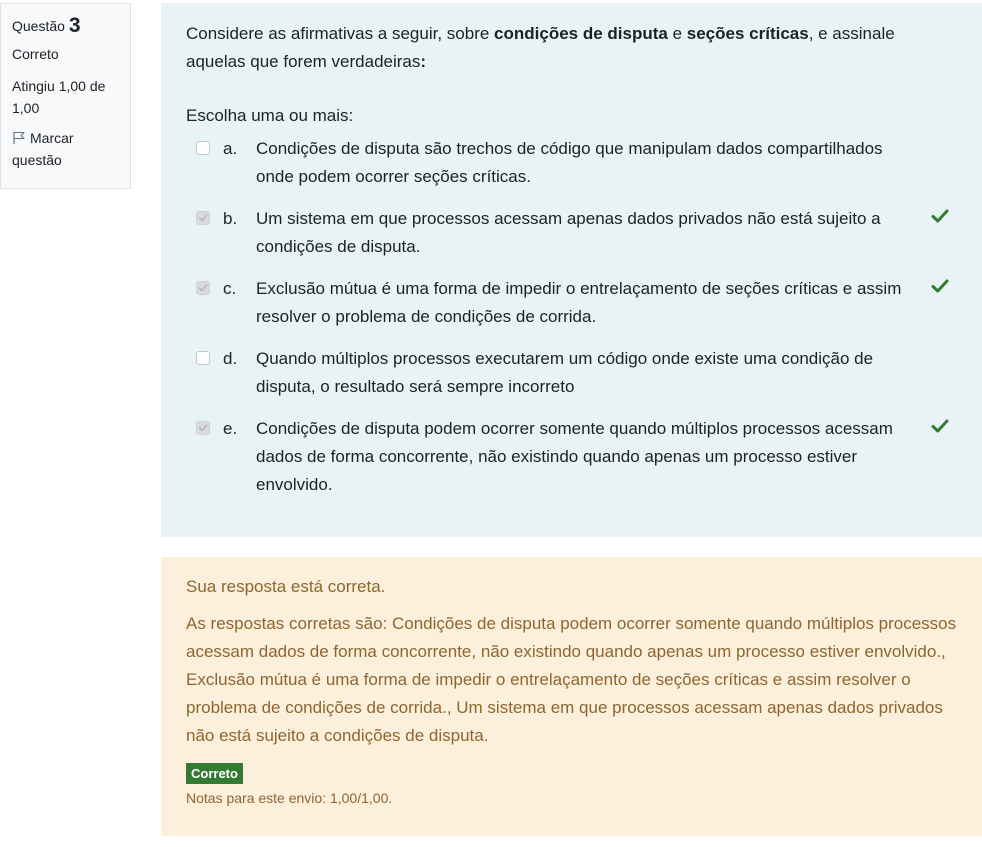  I want to click on answer-letter: a., so click(230, 148).